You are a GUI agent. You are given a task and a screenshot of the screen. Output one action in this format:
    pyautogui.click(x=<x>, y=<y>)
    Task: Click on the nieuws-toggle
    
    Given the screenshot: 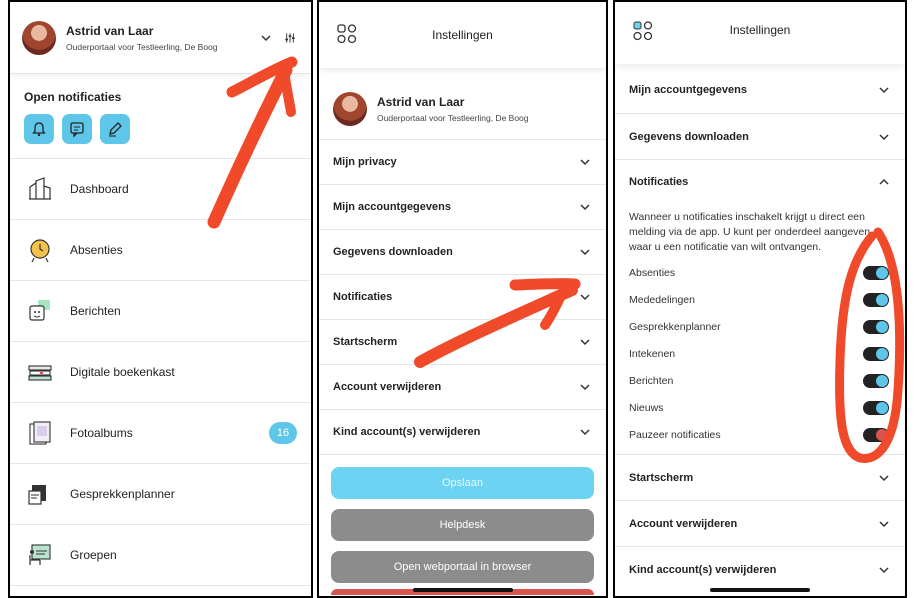 What is the action you would take?
    pyautogui.click(x=876, y=407)
    